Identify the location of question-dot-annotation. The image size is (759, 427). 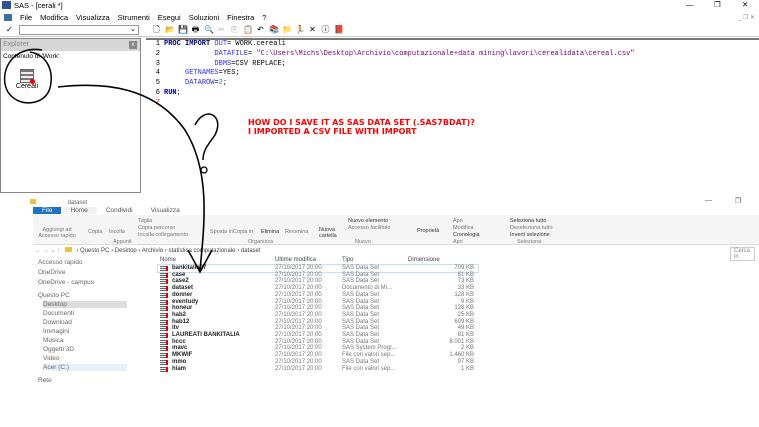
(204, 170).